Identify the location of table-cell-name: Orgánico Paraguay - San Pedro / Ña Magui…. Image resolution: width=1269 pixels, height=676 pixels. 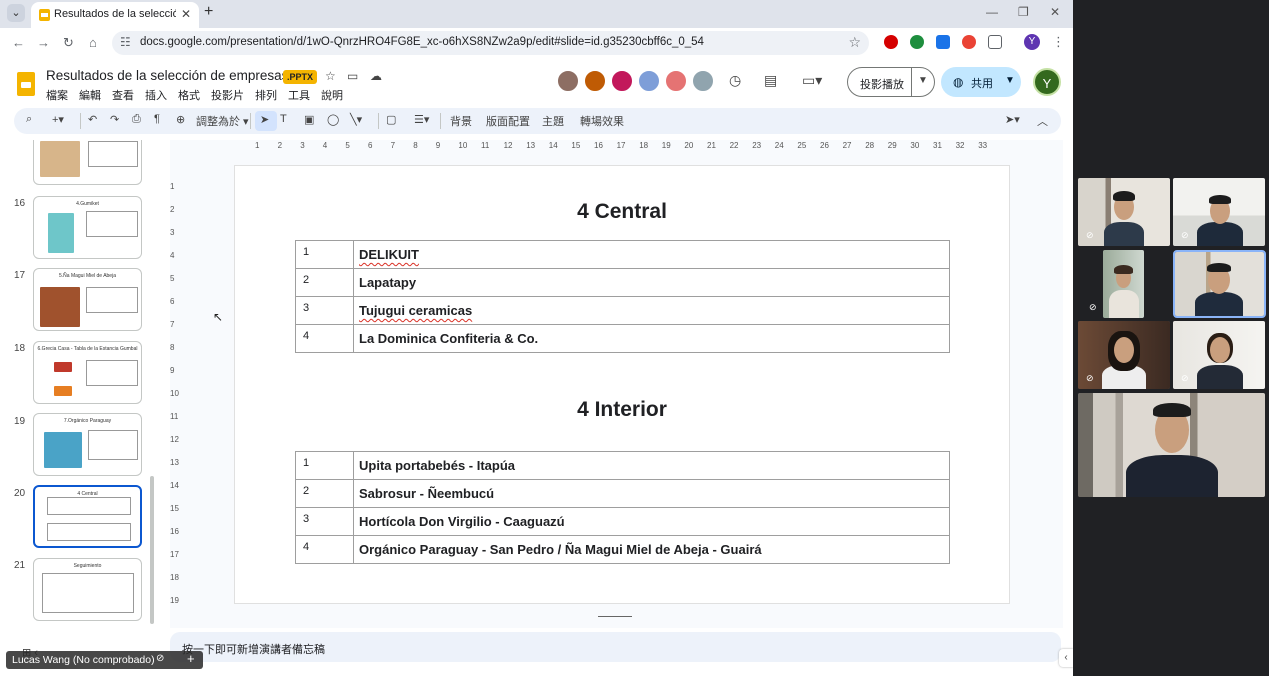
(651, 549).